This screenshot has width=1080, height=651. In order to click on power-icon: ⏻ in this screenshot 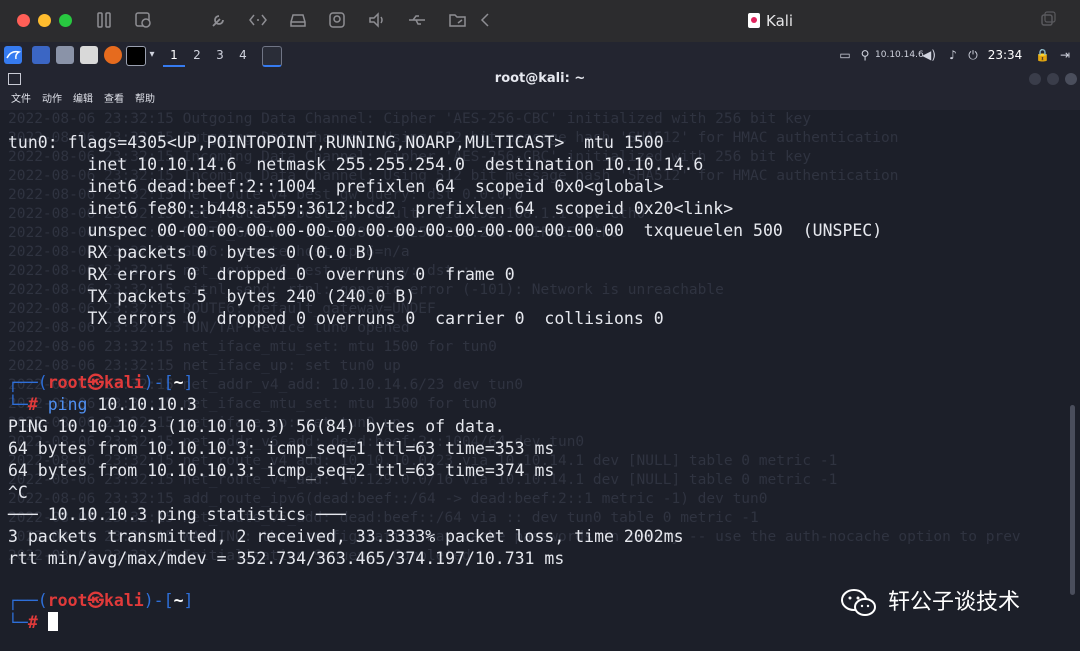, I will do `click(973, 55)`.